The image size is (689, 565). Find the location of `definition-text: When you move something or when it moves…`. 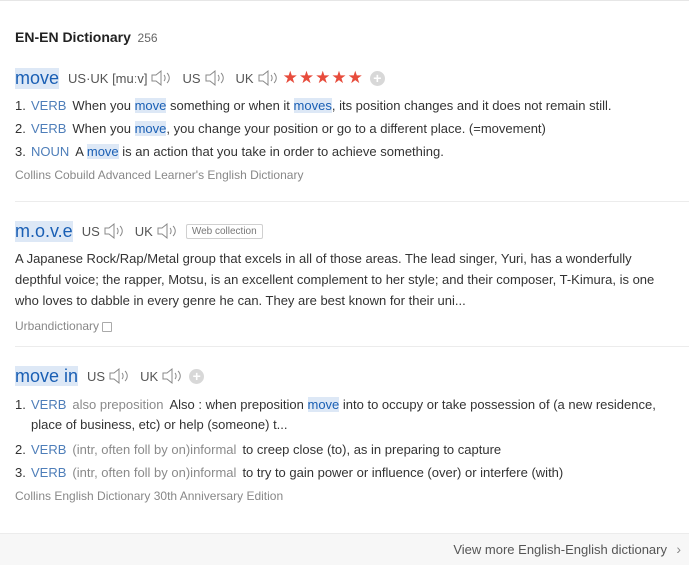

definition-text: When you move something or when it moves… is located at coordinates (376, 105).